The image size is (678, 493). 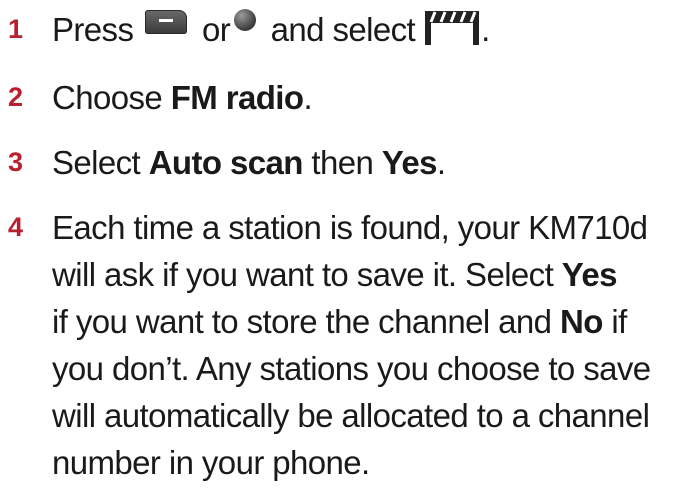 What do you see at coordinates (166, 22) in the screenshot?
I see `menu-key-icon` at bounding box center [166, 22].